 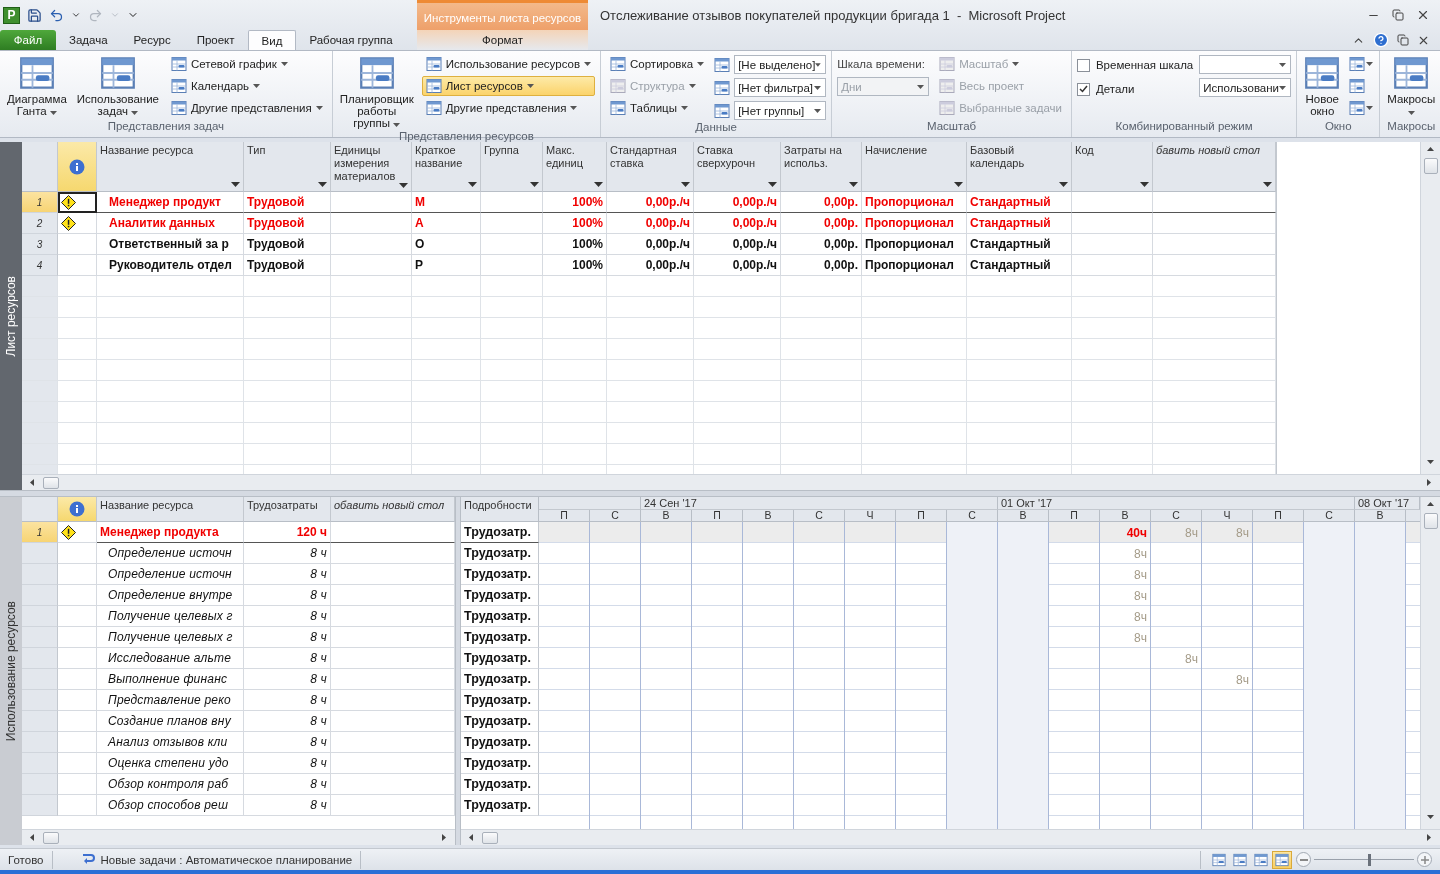 What do you see at coordinates (508, 64) in the screenshot?
I see `ribbon-button: Использование ресурсов` at bounding box center [508, 64].